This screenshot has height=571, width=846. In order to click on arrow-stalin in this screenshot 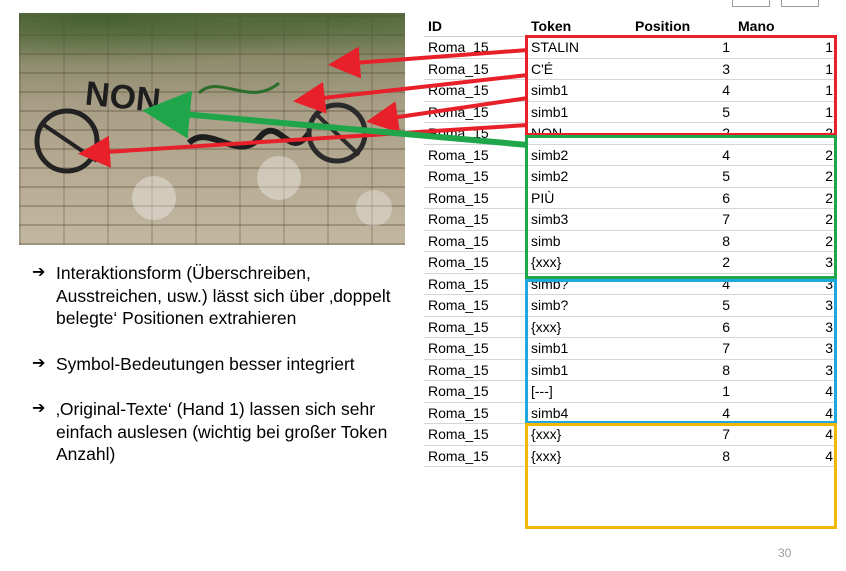, I will do `click(428, 62)`.